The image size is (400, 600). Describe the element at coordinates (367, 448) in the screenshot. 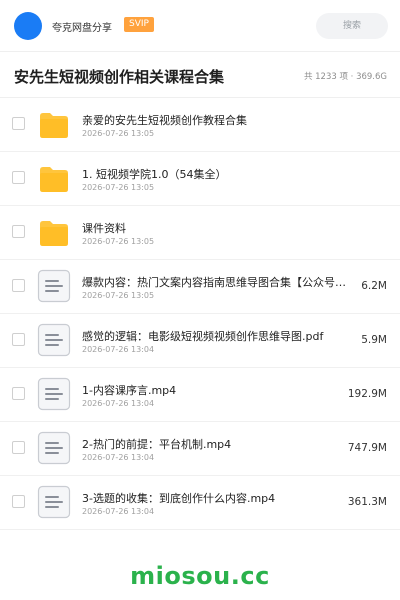

I see `file-size: 747.9M` at that location.